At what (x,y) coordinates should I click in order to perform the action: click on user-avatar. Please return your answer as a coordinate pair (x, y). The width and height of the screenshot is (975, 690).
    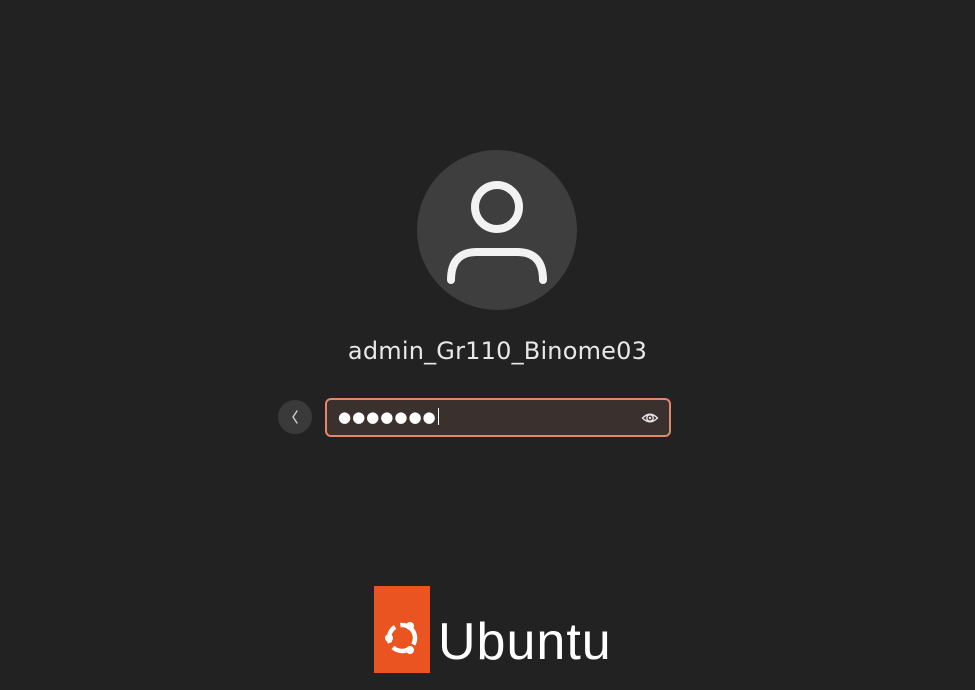
    Looking at the image, I should click on (497, 230).